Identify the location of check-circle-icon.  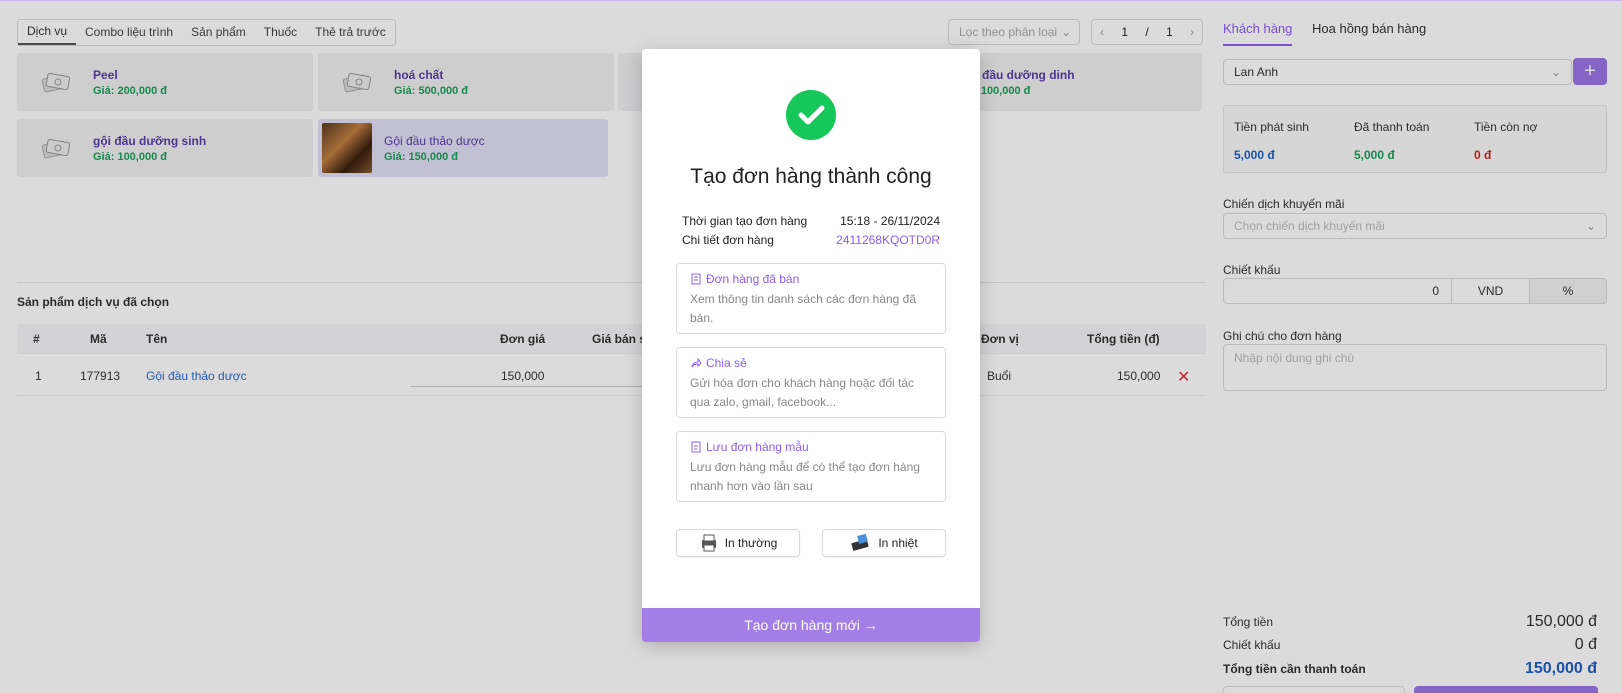
(811, 115).